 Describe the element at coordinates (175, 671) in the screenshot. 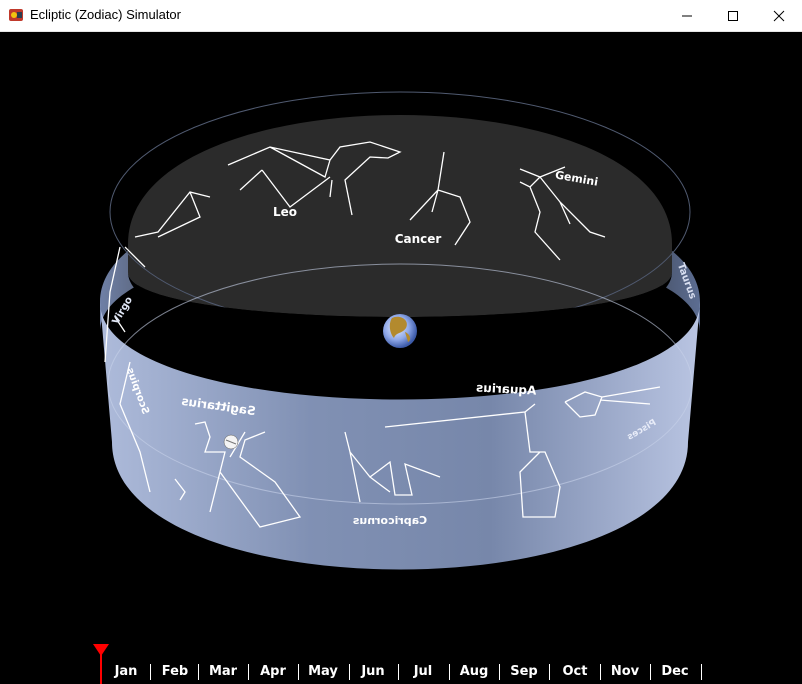

I see `month-feb: Feb` at that location.